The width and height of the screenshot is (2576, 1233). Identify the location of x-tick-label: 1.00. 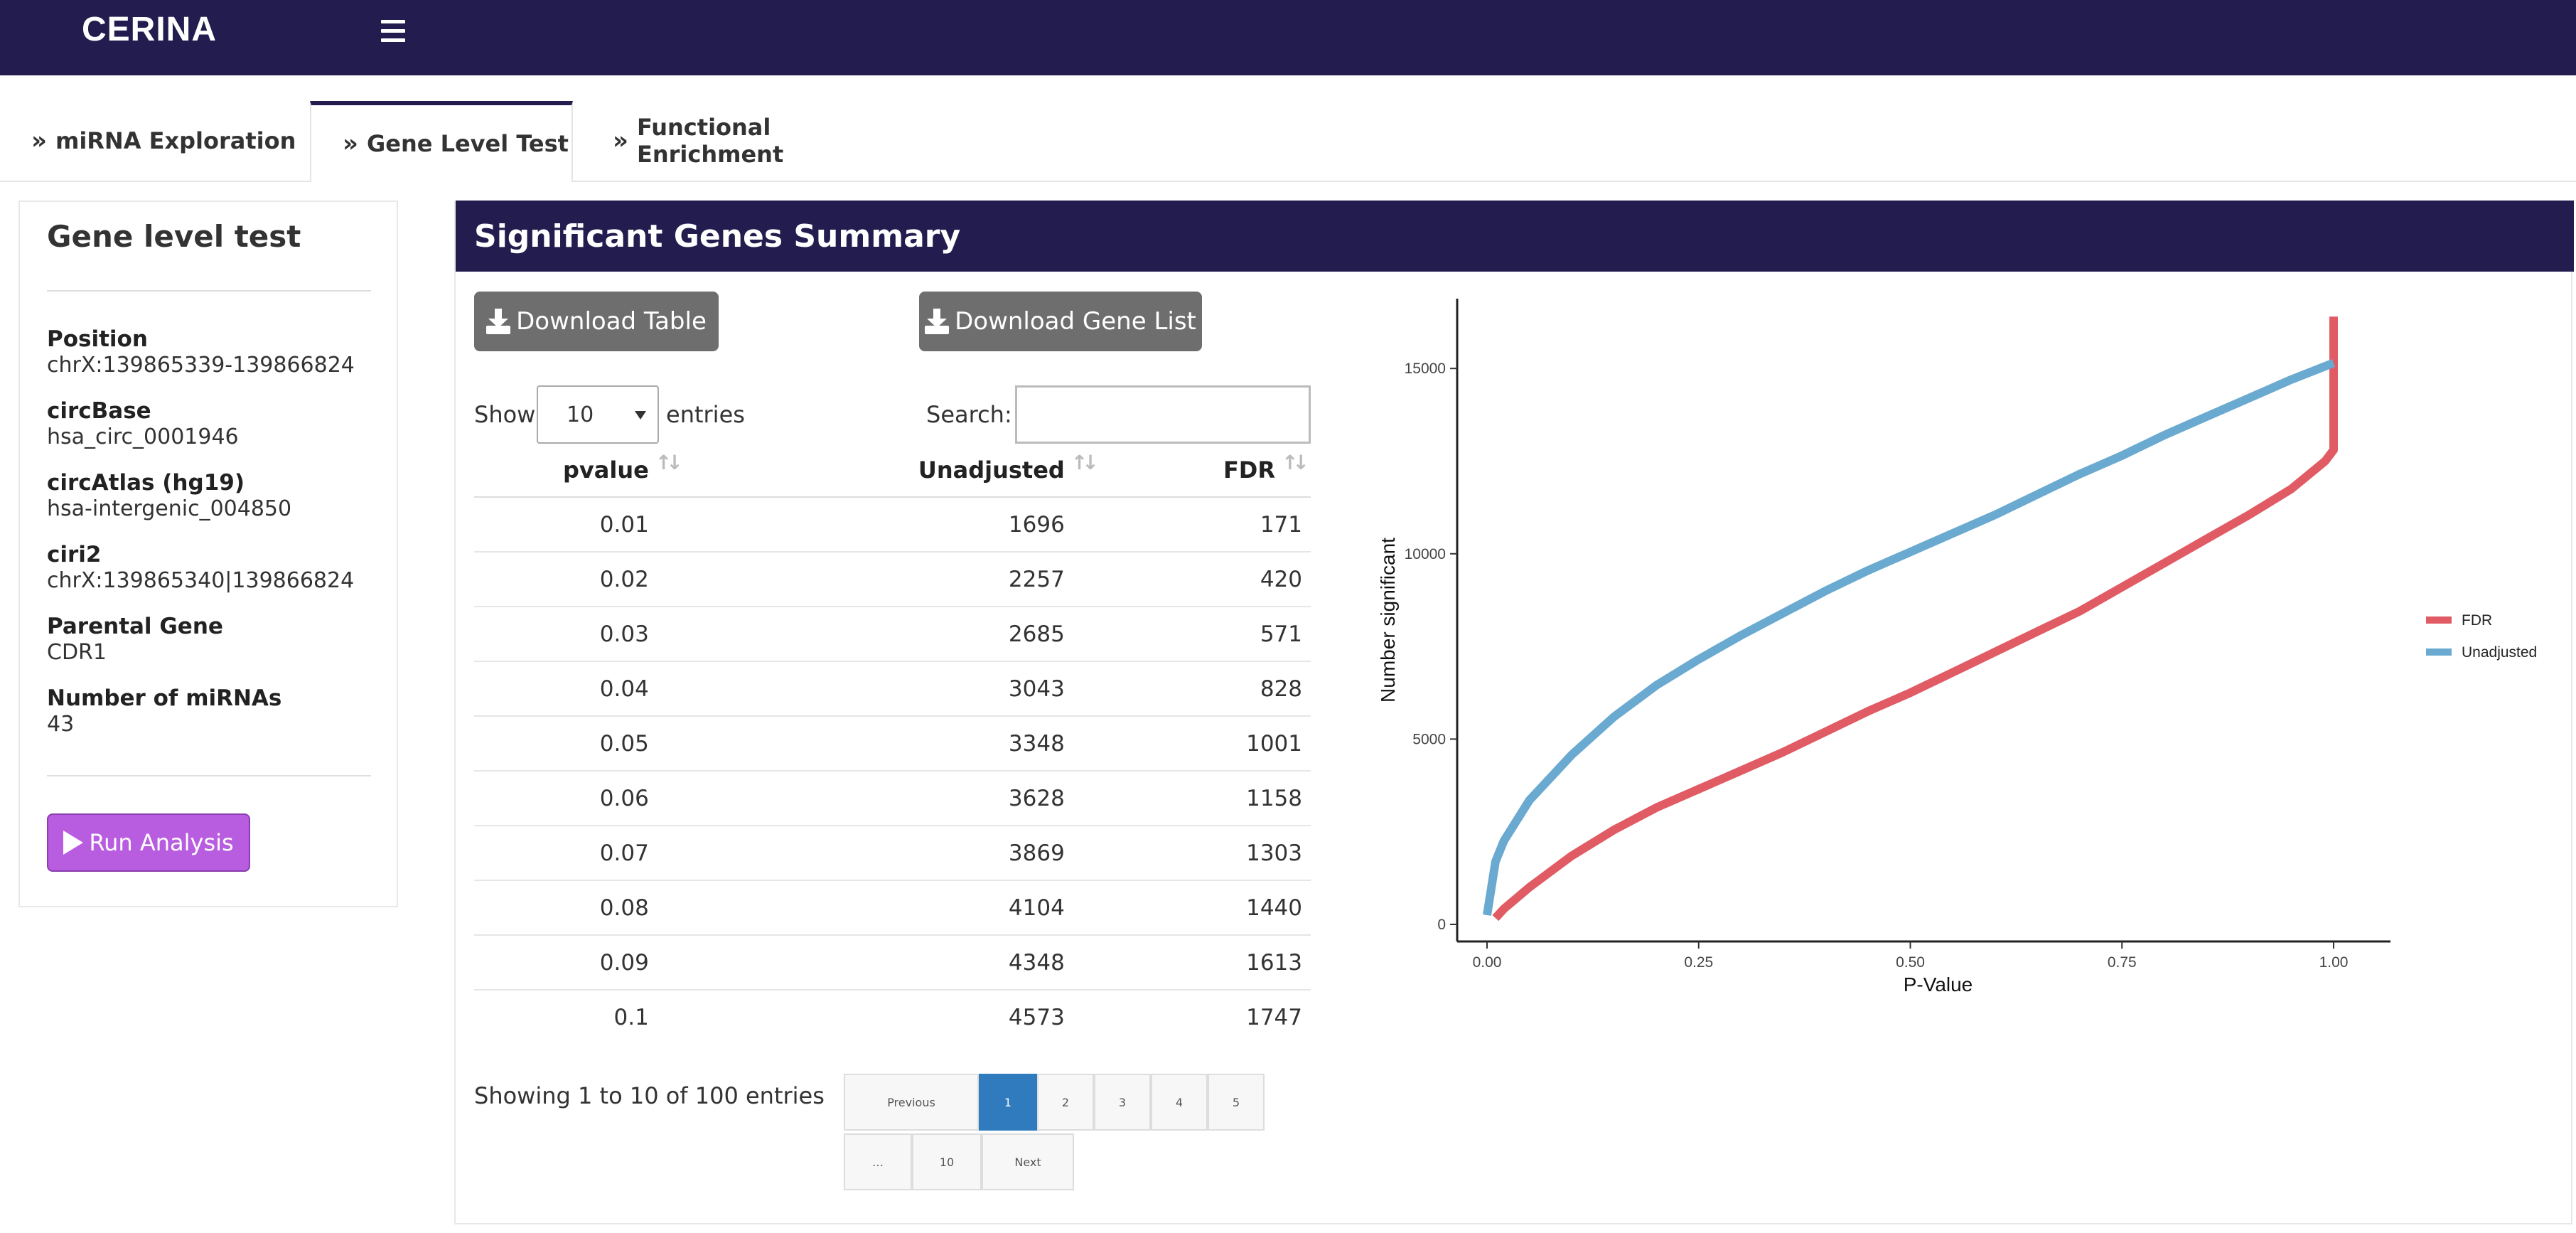
(2334, 962).